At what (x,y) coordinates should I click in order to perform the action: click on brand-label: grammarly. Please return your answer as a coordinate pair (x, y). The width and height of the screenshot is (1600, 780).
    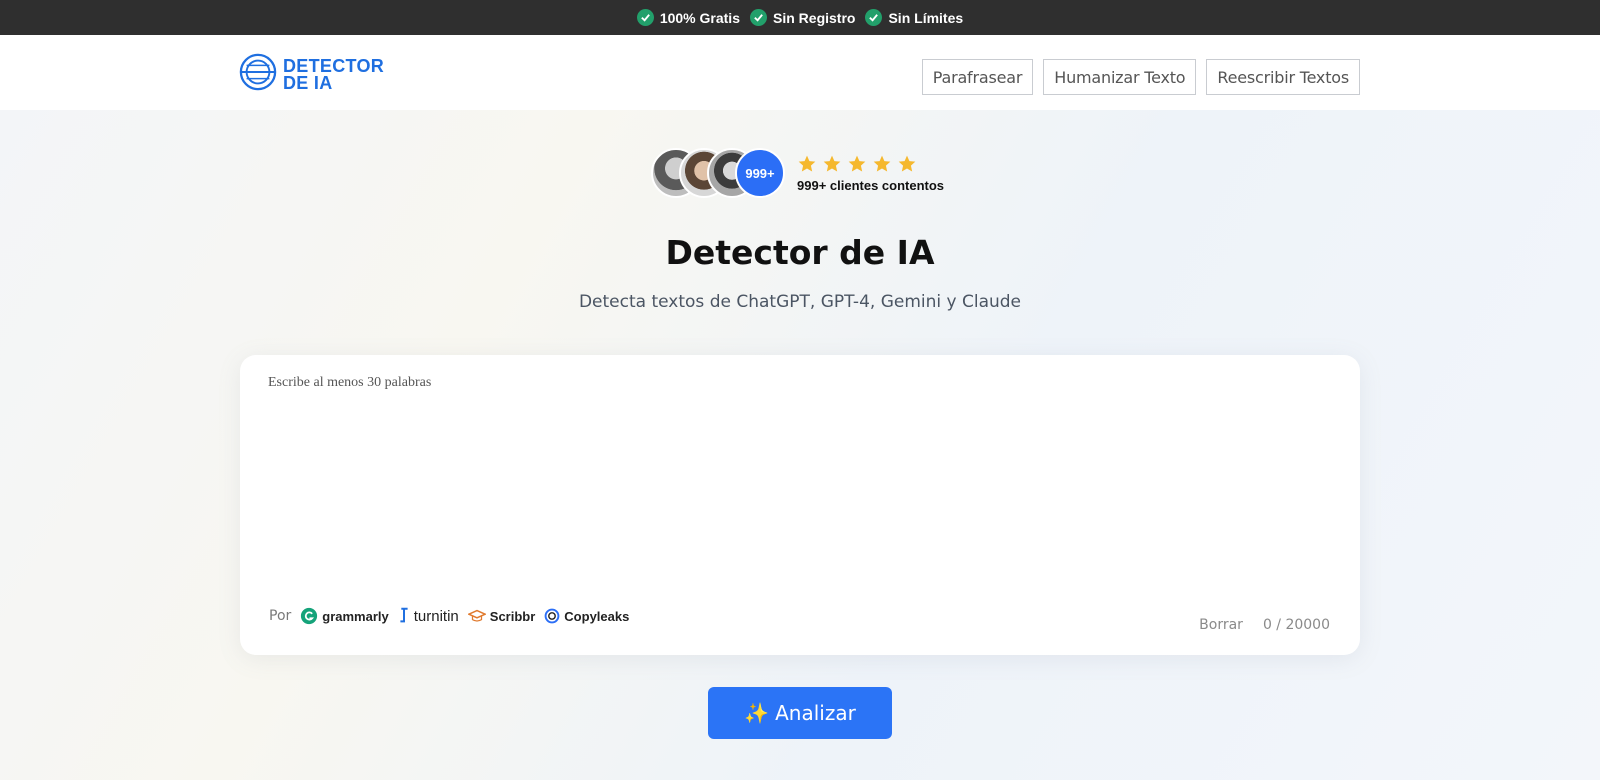
    Looking at the image, I should click on (355, 616).